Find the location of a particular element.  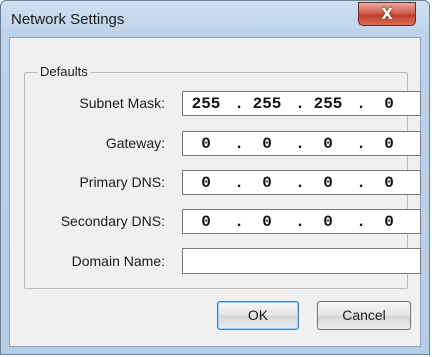

cancel-button: Cancel is located at coordinates (364, 315).